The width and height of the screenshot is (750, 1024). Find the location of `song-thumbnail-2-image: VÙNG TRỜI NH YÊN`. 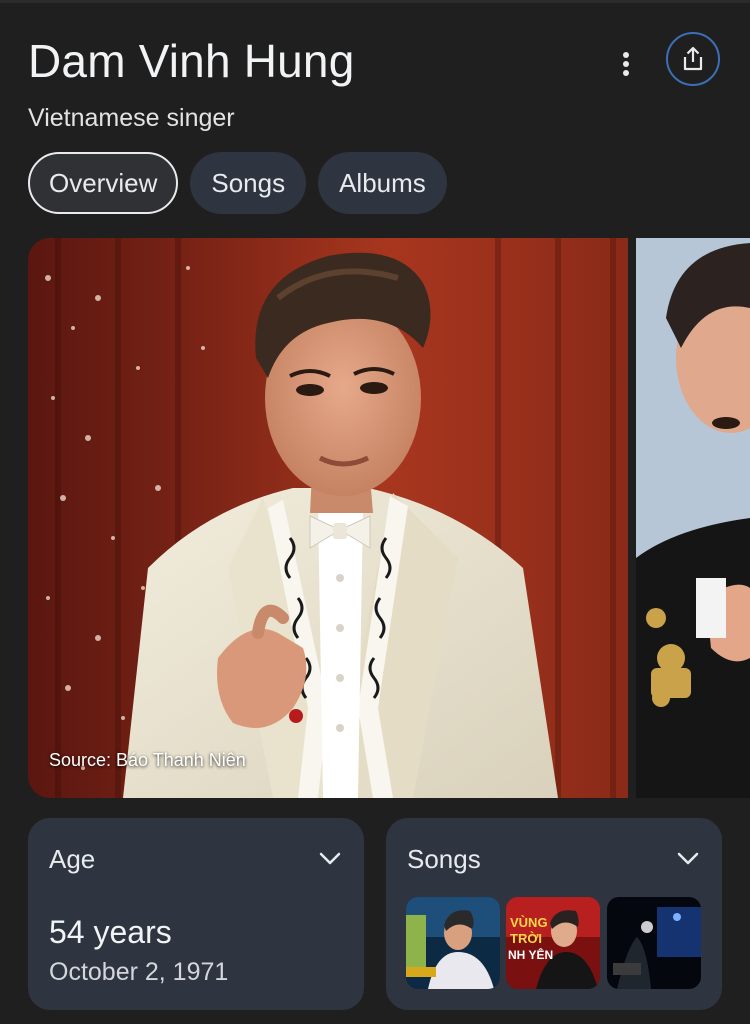

song-thumbnail-2-image: VÙNG TRỜI NH YÊN is located at coordinates (553, 943).